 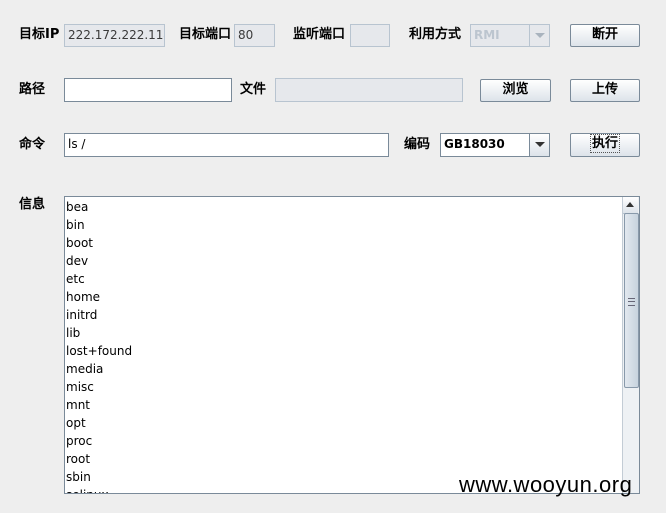 I want to click on list-item: opt, so click(x=76, y=423).